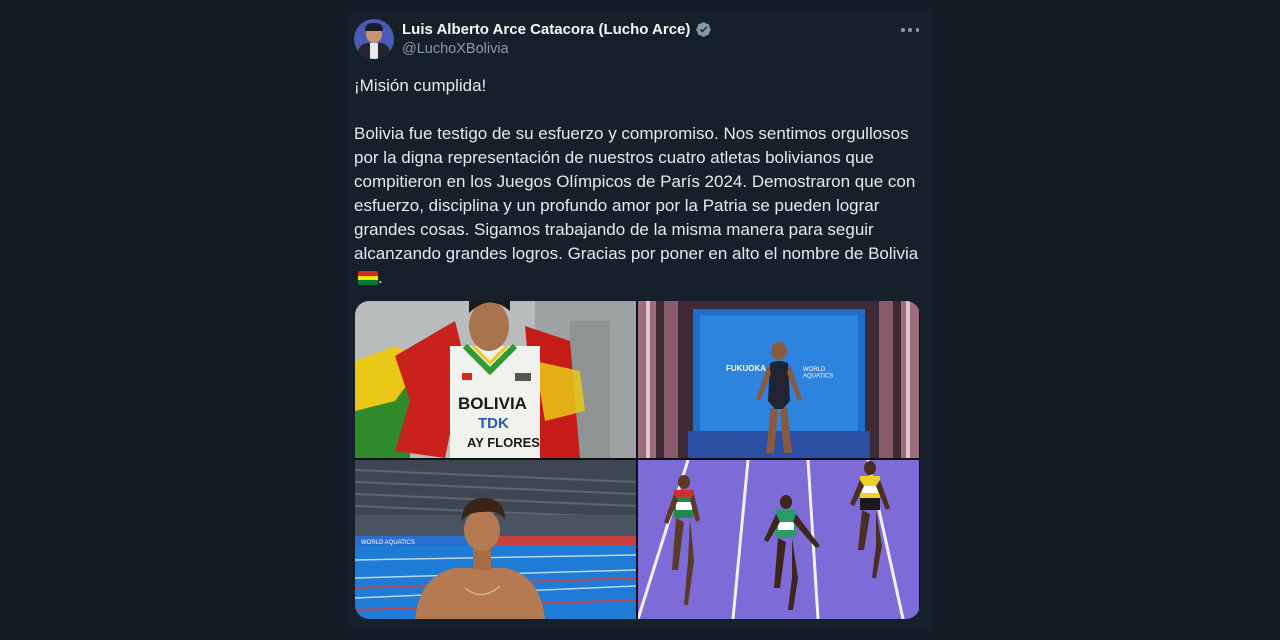 The height and width of the screenshot is (640, 1280). What do you see at coordinates (778, 539) in the screenshot?
I see `photo-sprinters-track` at bounding box center [778, 539].